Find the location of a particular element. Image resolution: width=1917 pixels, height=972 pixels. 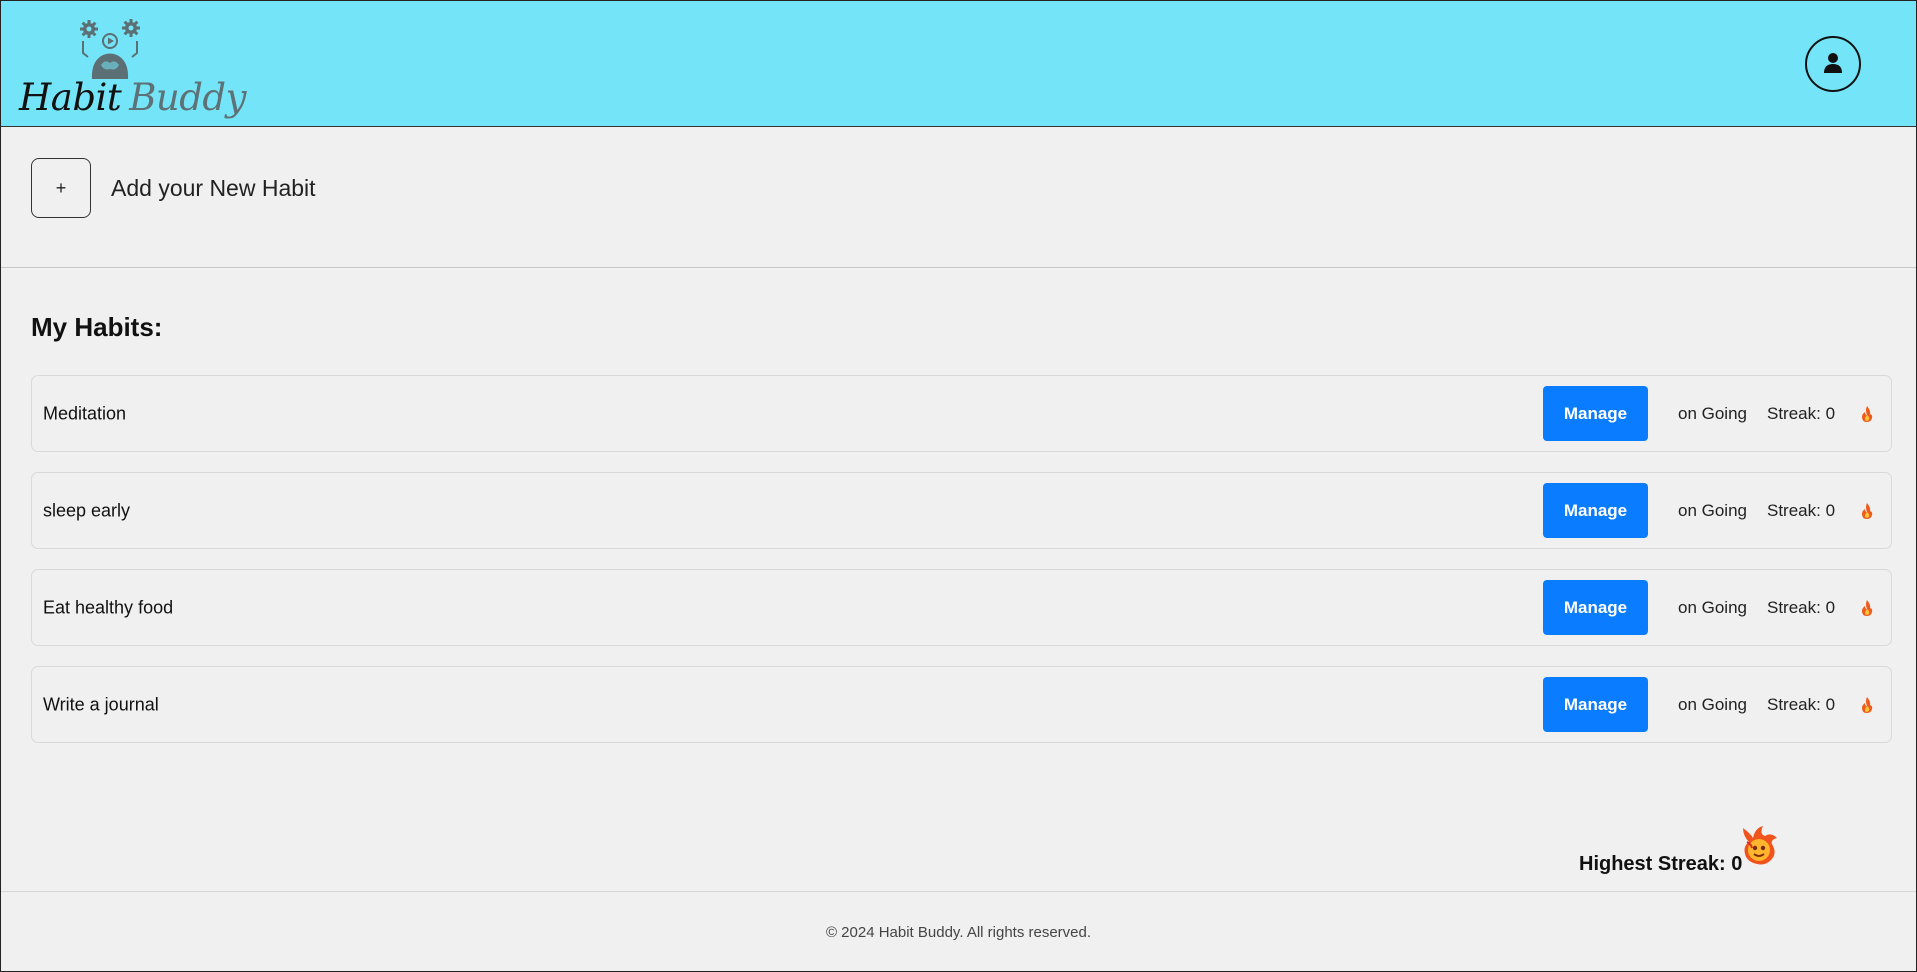

user-icon is located at coordinates (1833, 64).